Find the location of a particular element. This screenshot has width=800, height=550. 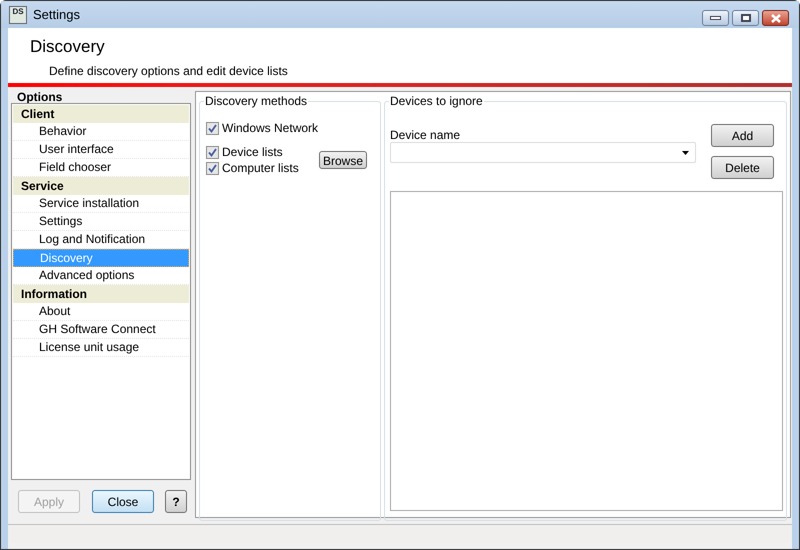

page-subtitle: Define discovery options and edit device lists is located at coordinates (169, 71).